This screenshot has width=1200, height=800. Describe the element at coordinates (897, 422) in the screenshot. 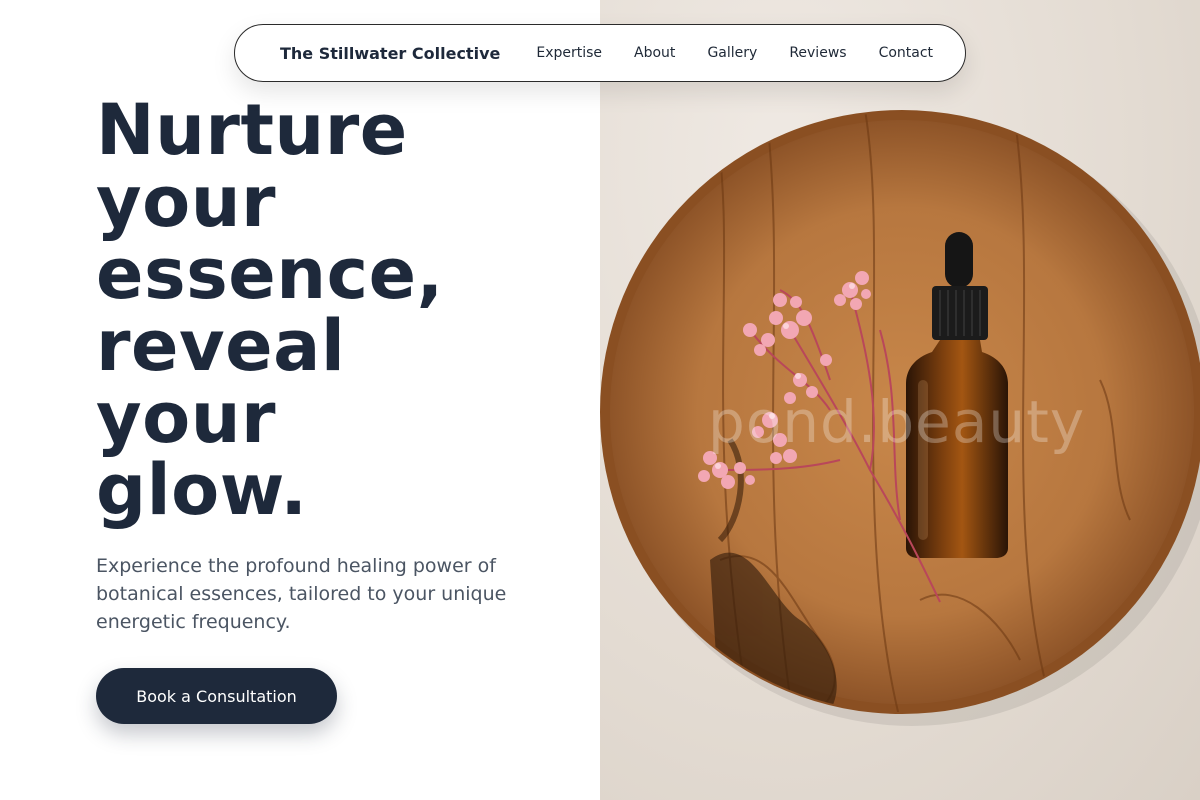

I see `watermark-text: pond.beauty` at that location.